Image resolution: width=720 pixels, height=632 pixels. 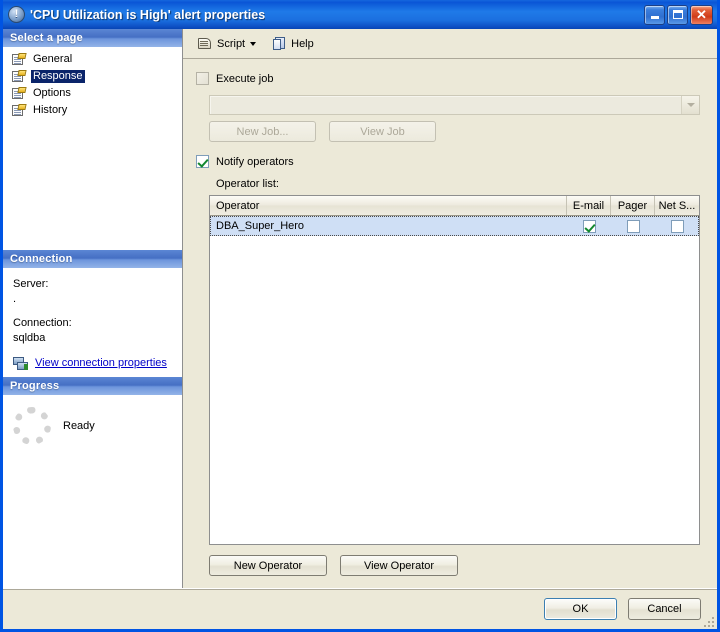 I want to click on view-connection-properties-row: View connection properties, so click(x=92, y=363).